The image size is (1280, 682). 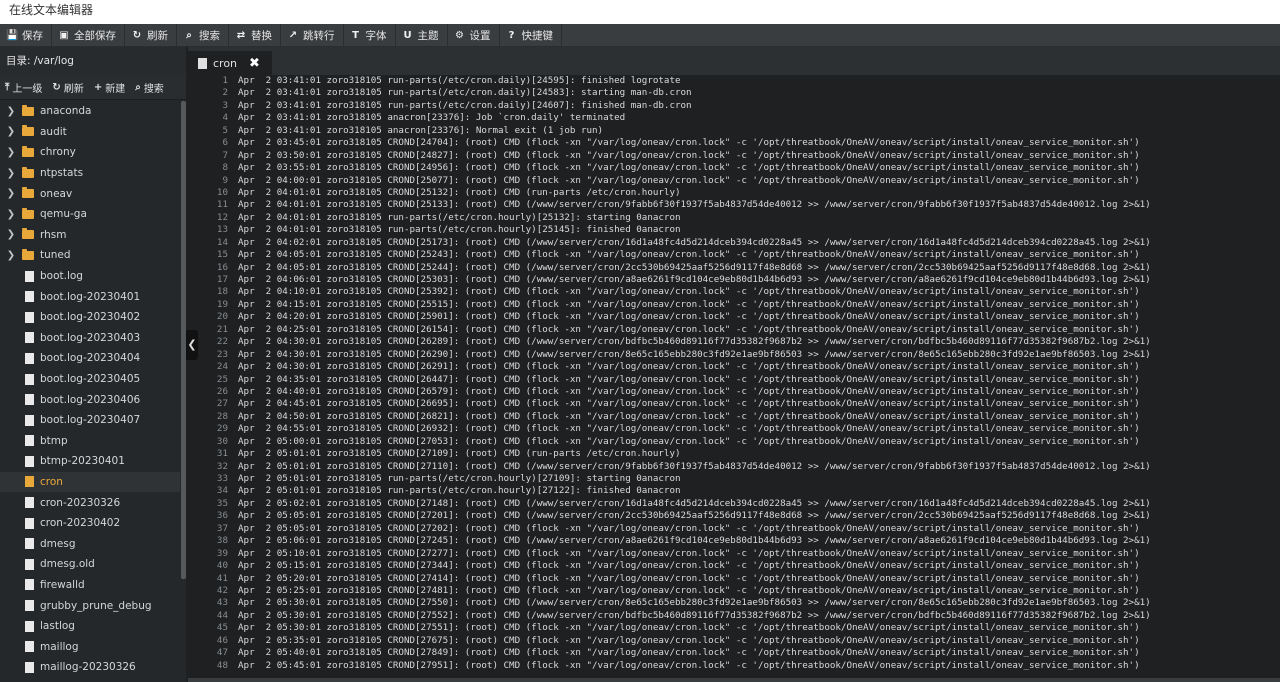 I want to click on file-item: btmp-20230401, so click(x=90, y=461).